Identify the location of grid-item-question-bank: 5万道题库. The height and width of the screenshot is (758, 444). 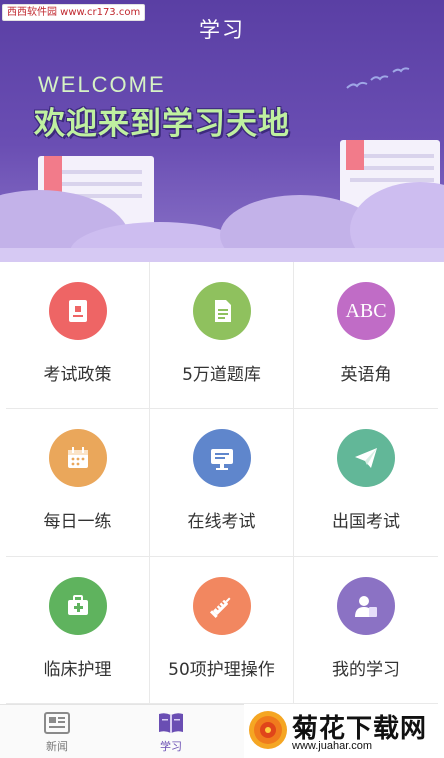
(222, 336).